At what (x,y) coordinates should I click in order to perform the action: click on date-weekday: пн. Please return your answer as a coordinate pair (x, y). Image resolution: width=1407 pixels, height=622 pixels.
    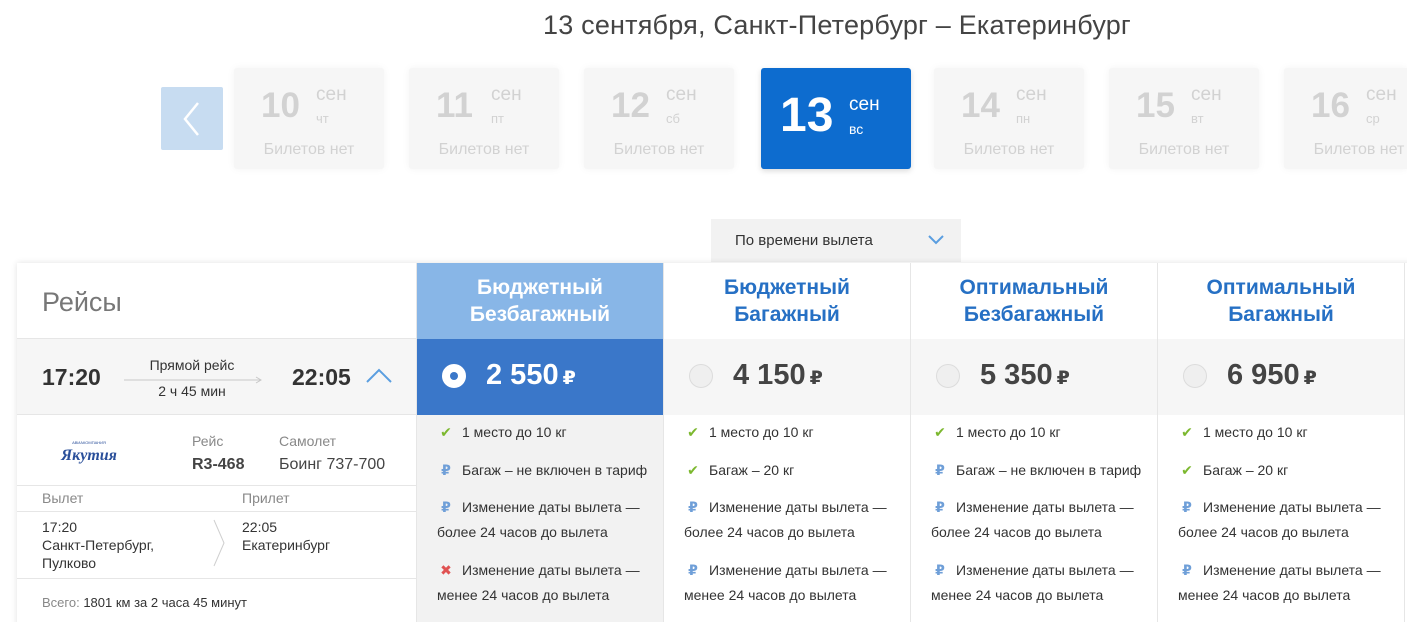
    Looking at the image, I should click on (1023, 118).